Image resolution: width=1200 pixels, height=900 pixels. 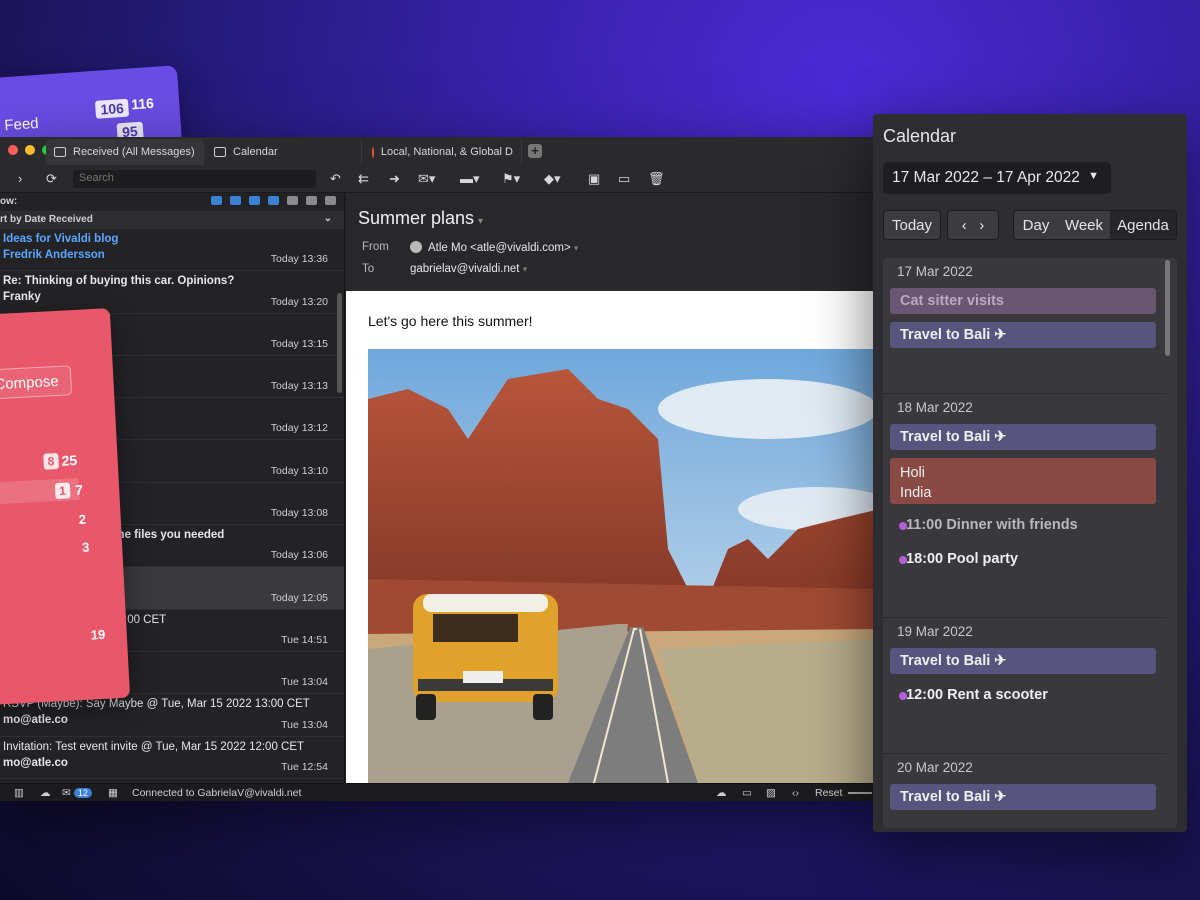 I want to click on page-action-icon: ☁, so click(x=721, y=793).